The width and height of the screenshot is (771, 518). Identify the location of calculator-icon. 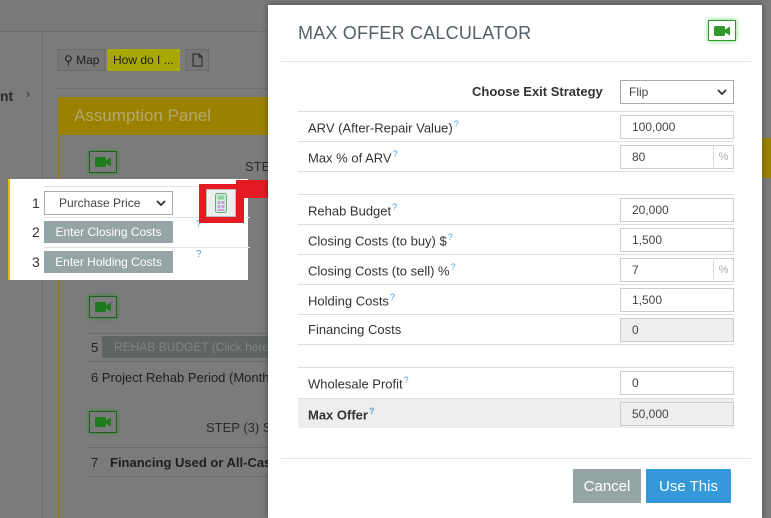
(221, 203).